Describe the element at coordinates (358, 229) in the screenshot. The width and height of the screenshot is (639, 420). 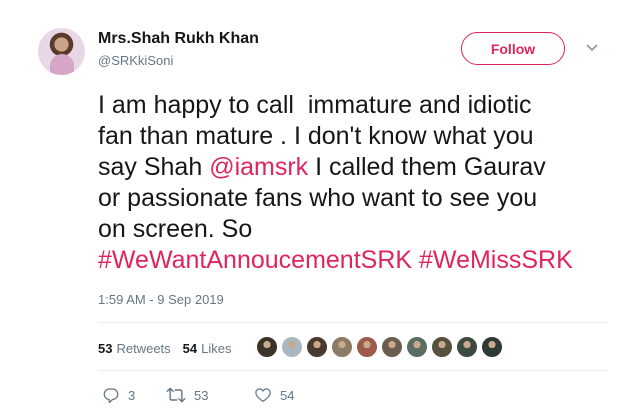
I see `tweet-text-line: on screen. So` at that location.